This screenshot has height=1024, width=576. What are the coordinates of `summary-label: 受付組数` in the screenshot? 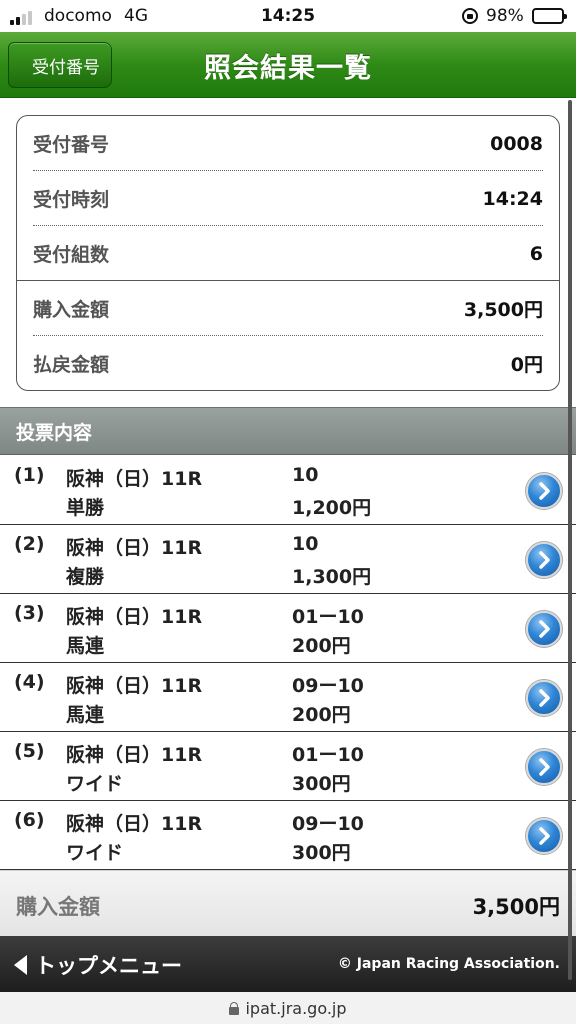 It's located at (71, 255).